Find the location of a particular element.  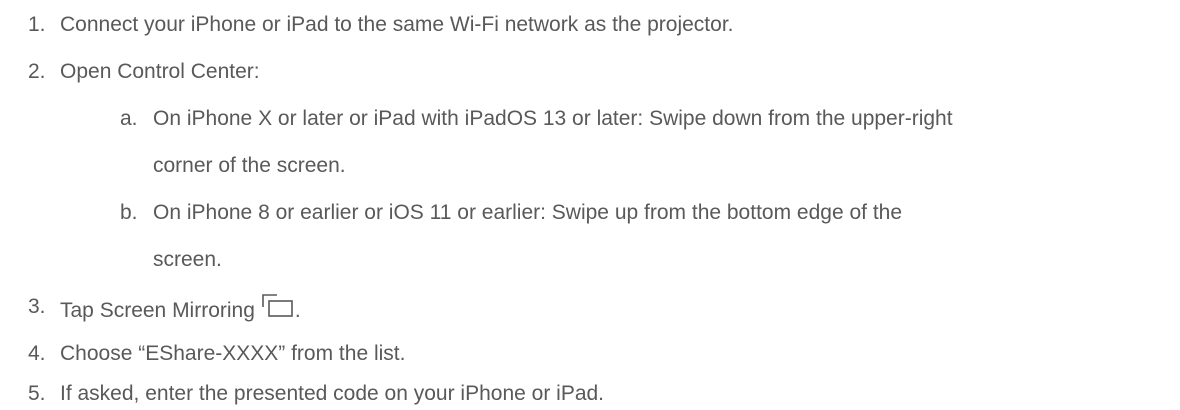

substep-letter: a. is located at coordinates (129, 118).